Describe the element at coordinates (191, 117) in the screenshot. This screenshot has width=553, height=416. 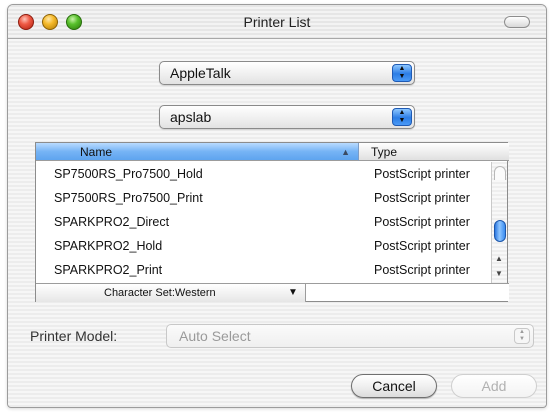
I see `zone-value: apslab` at that location.